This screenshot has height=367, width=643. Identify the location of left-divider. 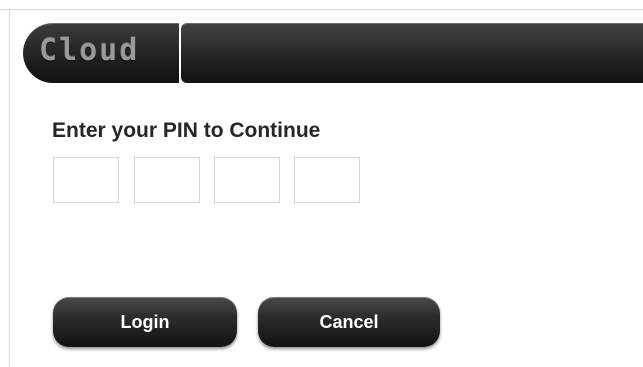
(9, 188).